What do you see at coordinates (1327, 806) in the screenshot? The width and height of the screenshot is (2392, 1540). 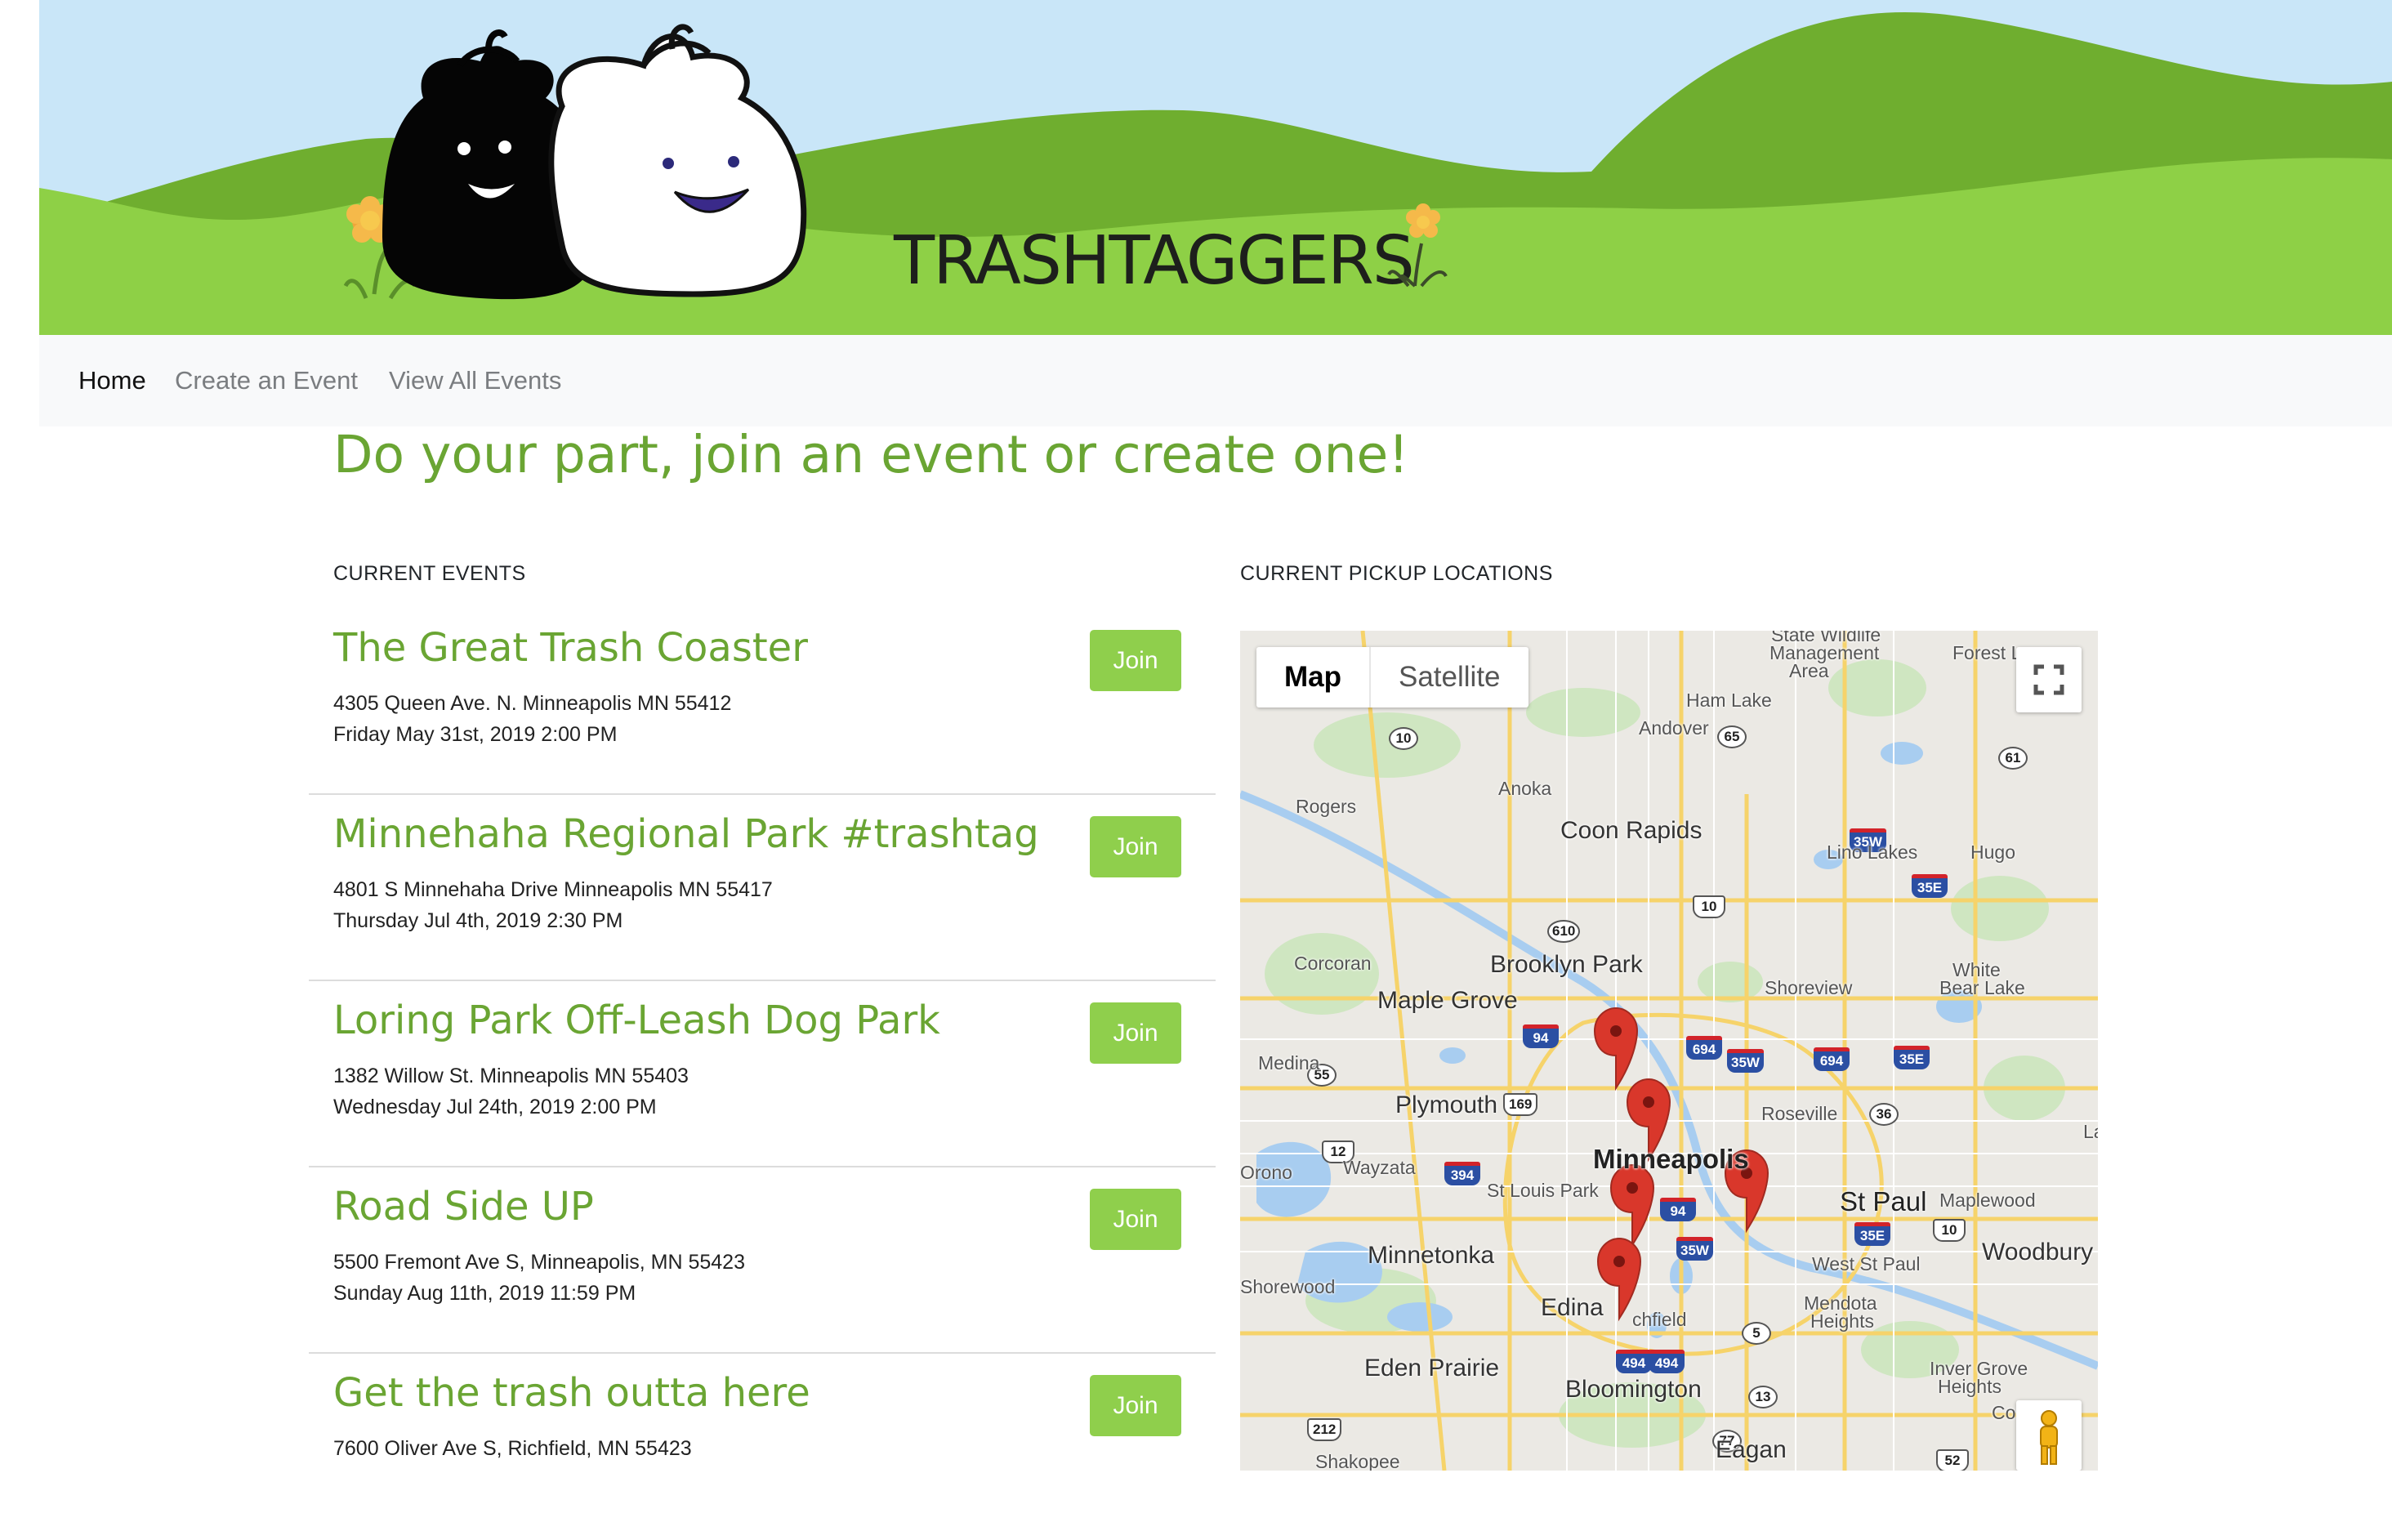 I see `map-place-label: Rogers` at bounding box center [1327, 806].